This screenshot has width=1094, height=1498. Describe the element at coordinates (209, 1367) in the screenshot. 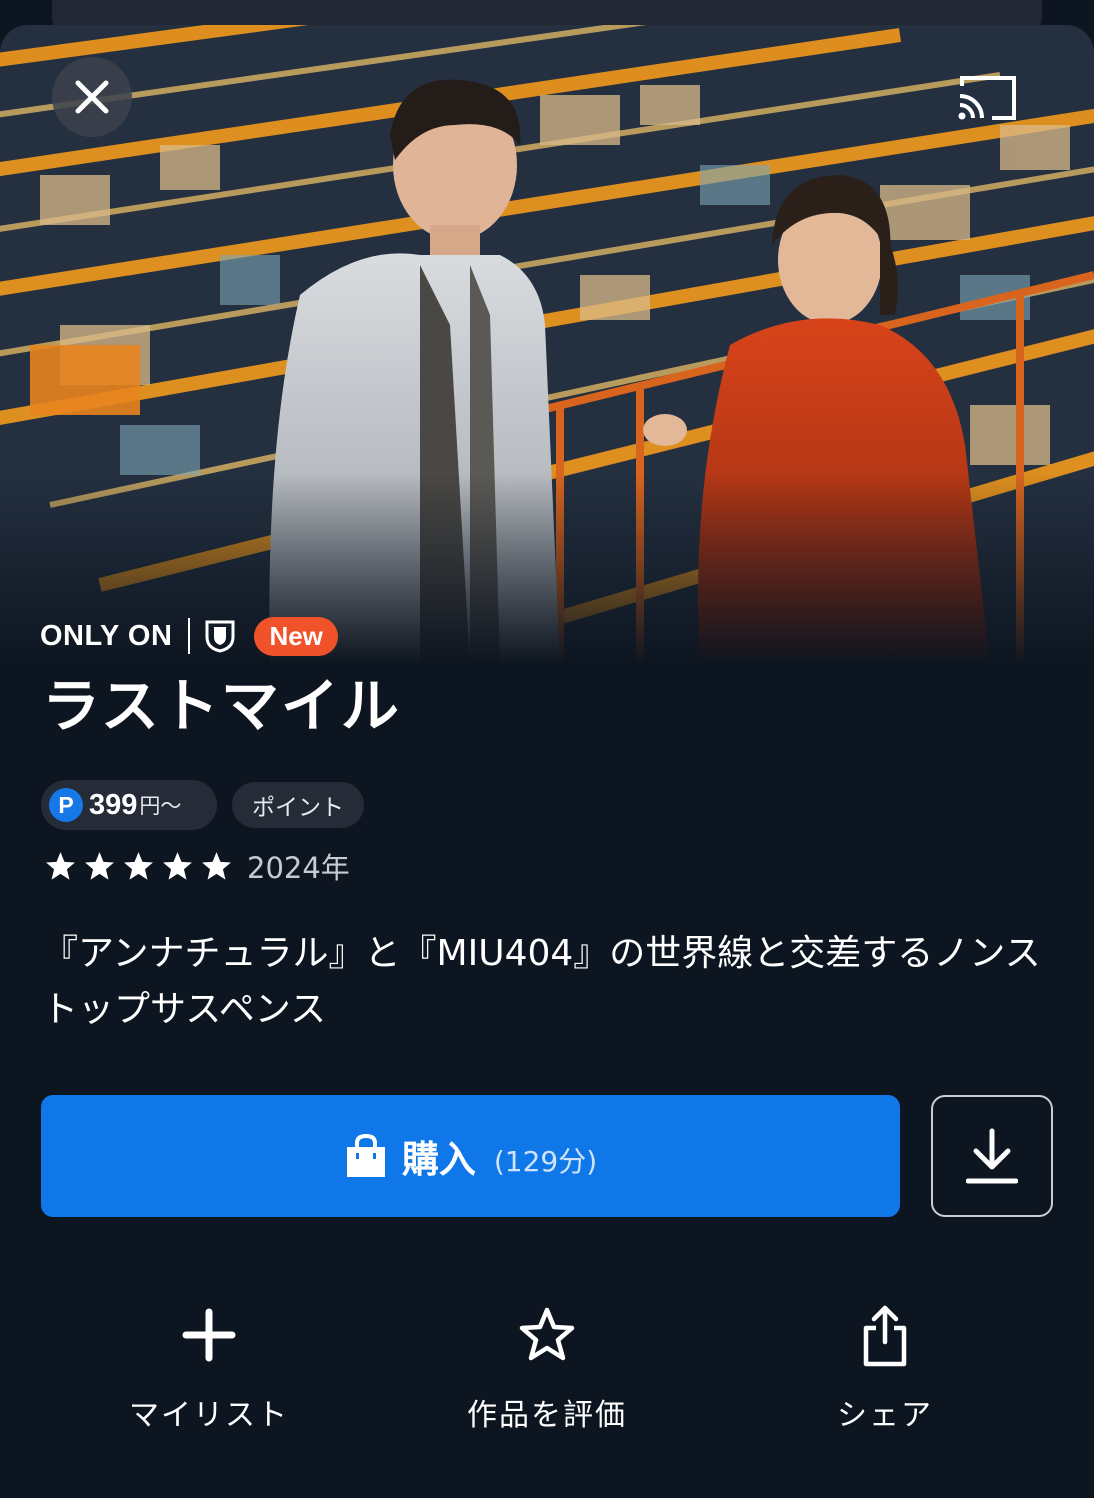

I see `my-list-button: マイリスト` at that location.